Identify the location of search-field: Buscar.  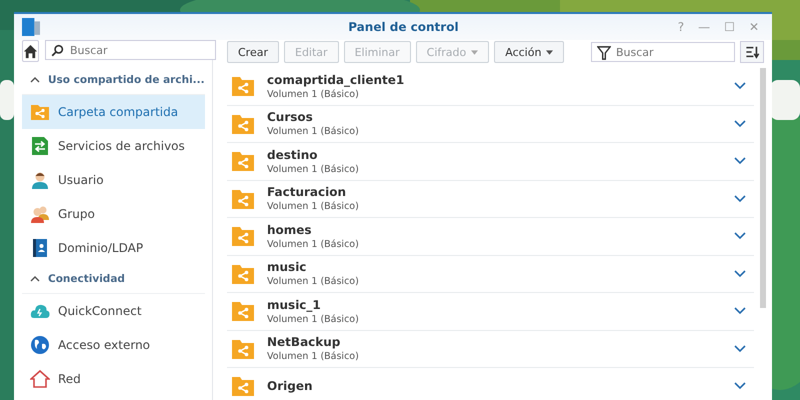
(130, 50).